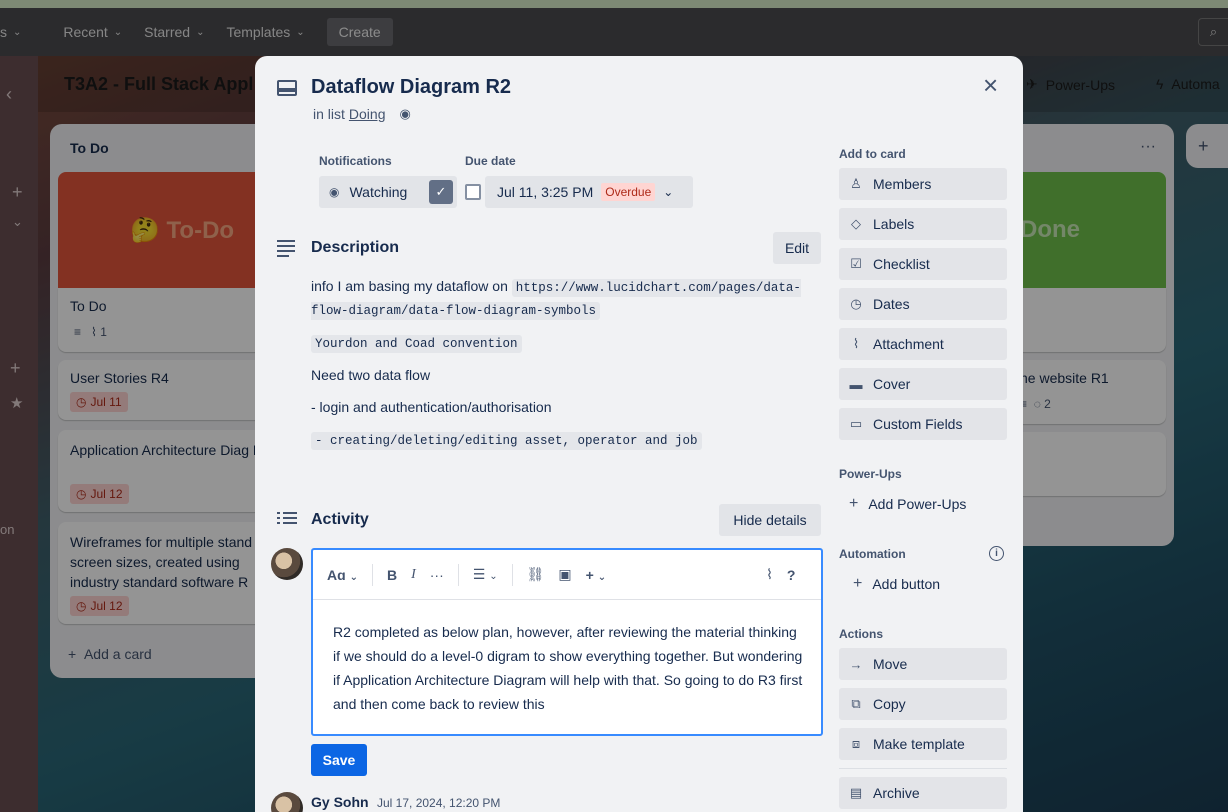 Image resolution: width=1228 pixels, height=812 pixels. Describe the element at coordinates (856, 664) in the screenshot. I see `arrow-right-icon: →` at that location.